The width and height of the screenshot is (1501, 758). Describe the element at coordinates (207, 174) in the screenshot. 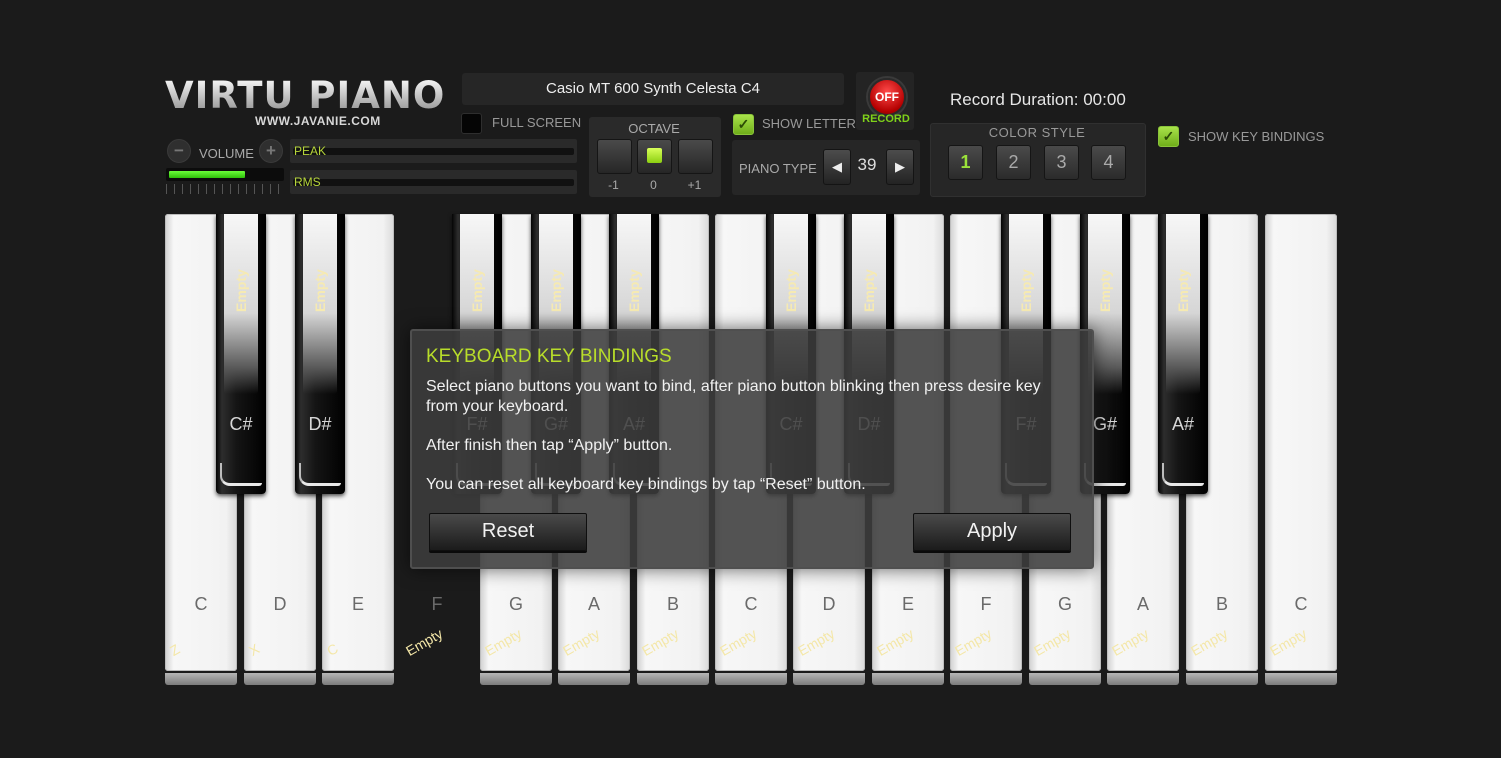

I see `volume-level-fill` at that location.